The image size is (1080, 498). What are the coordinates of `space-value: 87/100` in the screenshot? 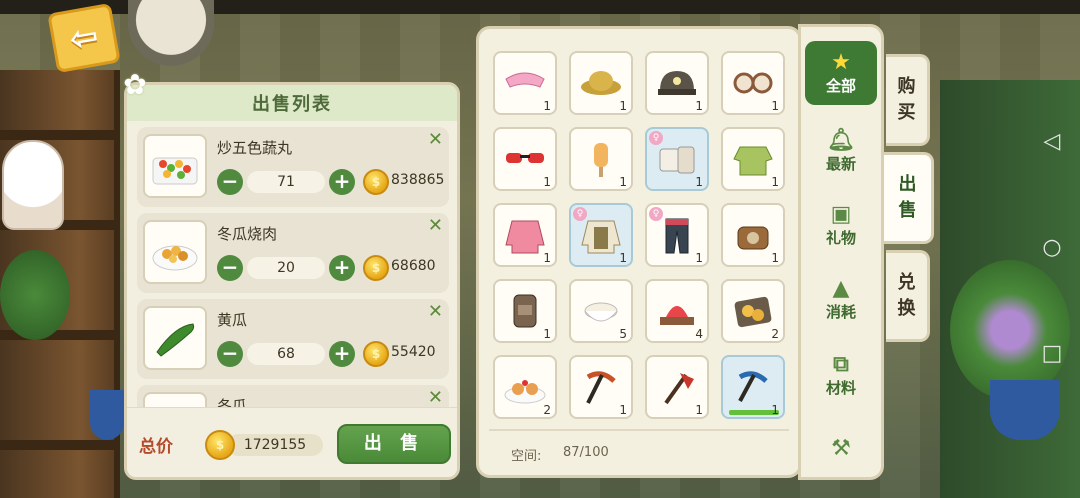 It's located at (586, 452).